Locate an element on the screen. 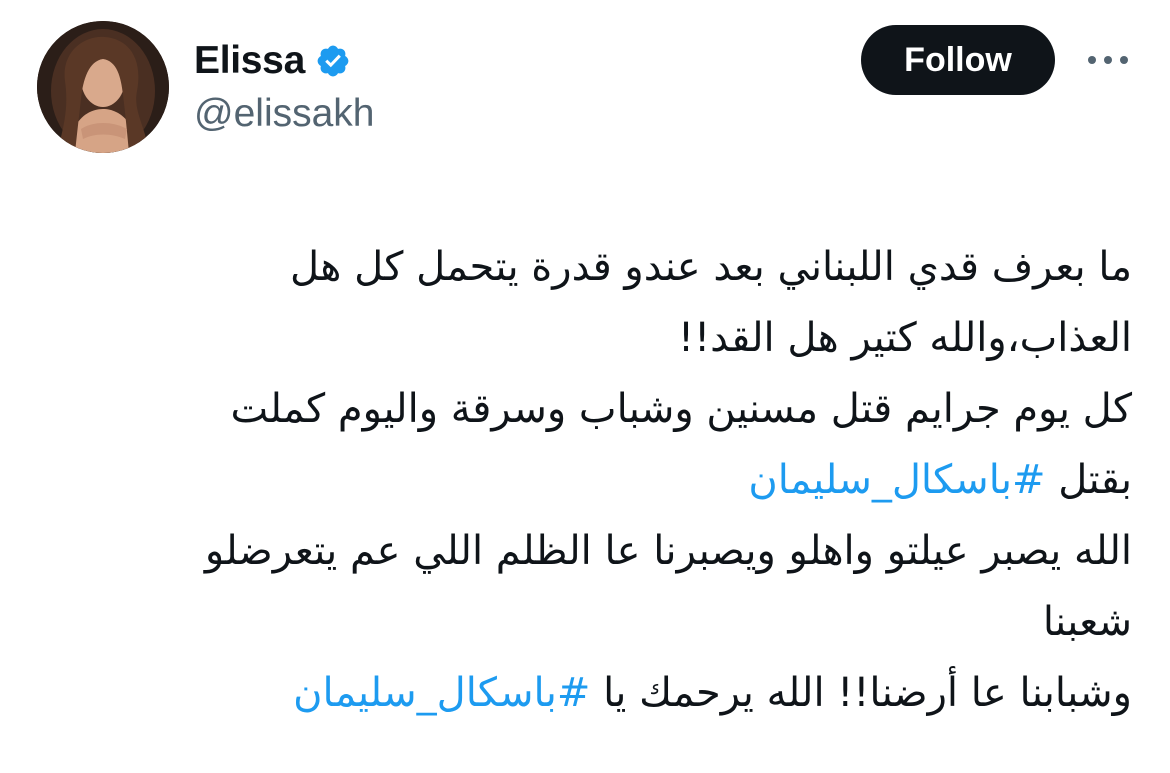  follow-button: Follow is located at coordinates (958, 60).